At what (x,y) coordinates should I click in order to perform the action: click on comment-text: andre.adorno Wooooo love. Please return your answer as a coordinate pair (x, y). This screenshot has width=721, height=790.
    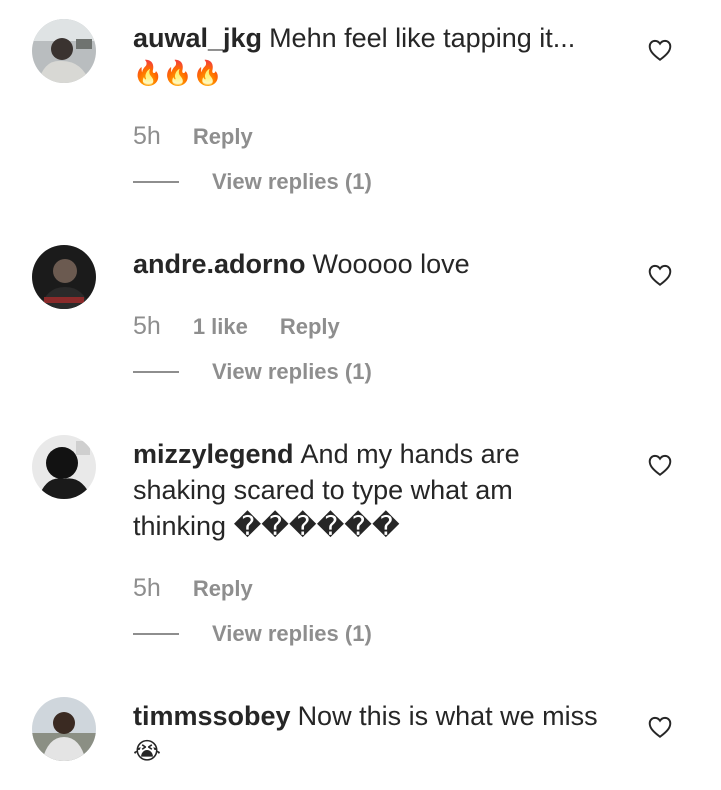
    Looking at the image, I should click on (368, 264).